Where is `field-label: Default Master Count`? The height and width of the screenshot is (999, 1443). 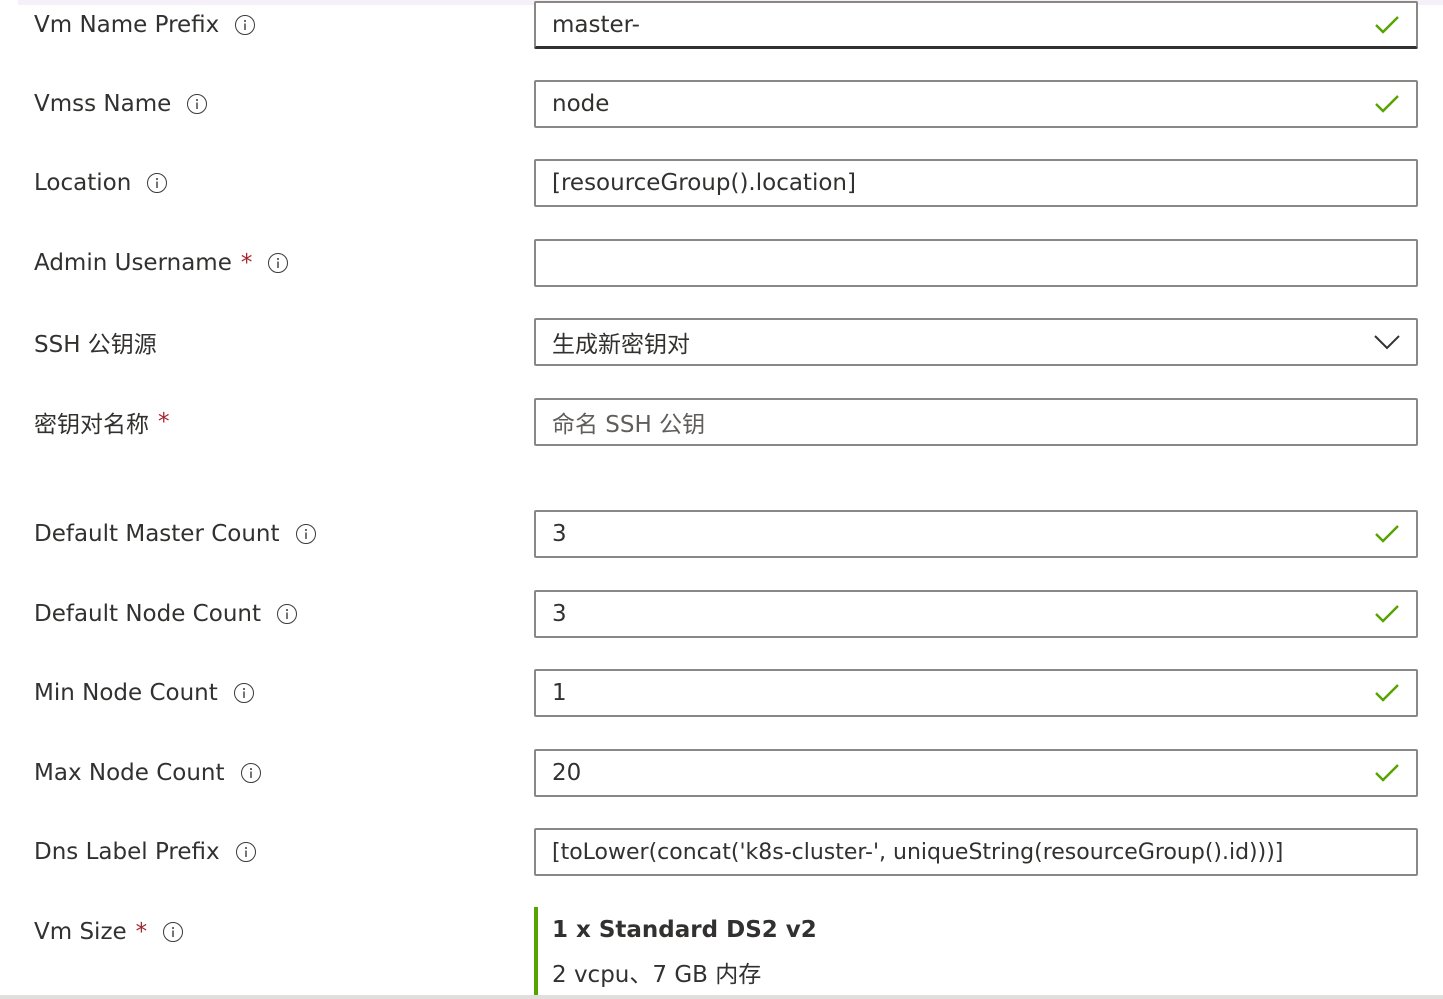 field-label: Default Master Count is located at coordinates (175, 534).